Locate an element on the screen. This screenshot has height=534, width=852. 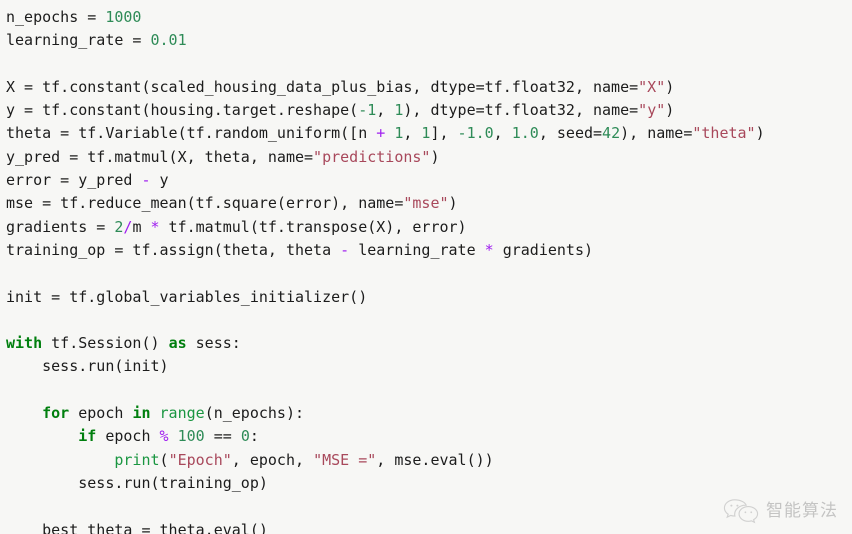
code-token: sess: is located at coordinates (213, 343).